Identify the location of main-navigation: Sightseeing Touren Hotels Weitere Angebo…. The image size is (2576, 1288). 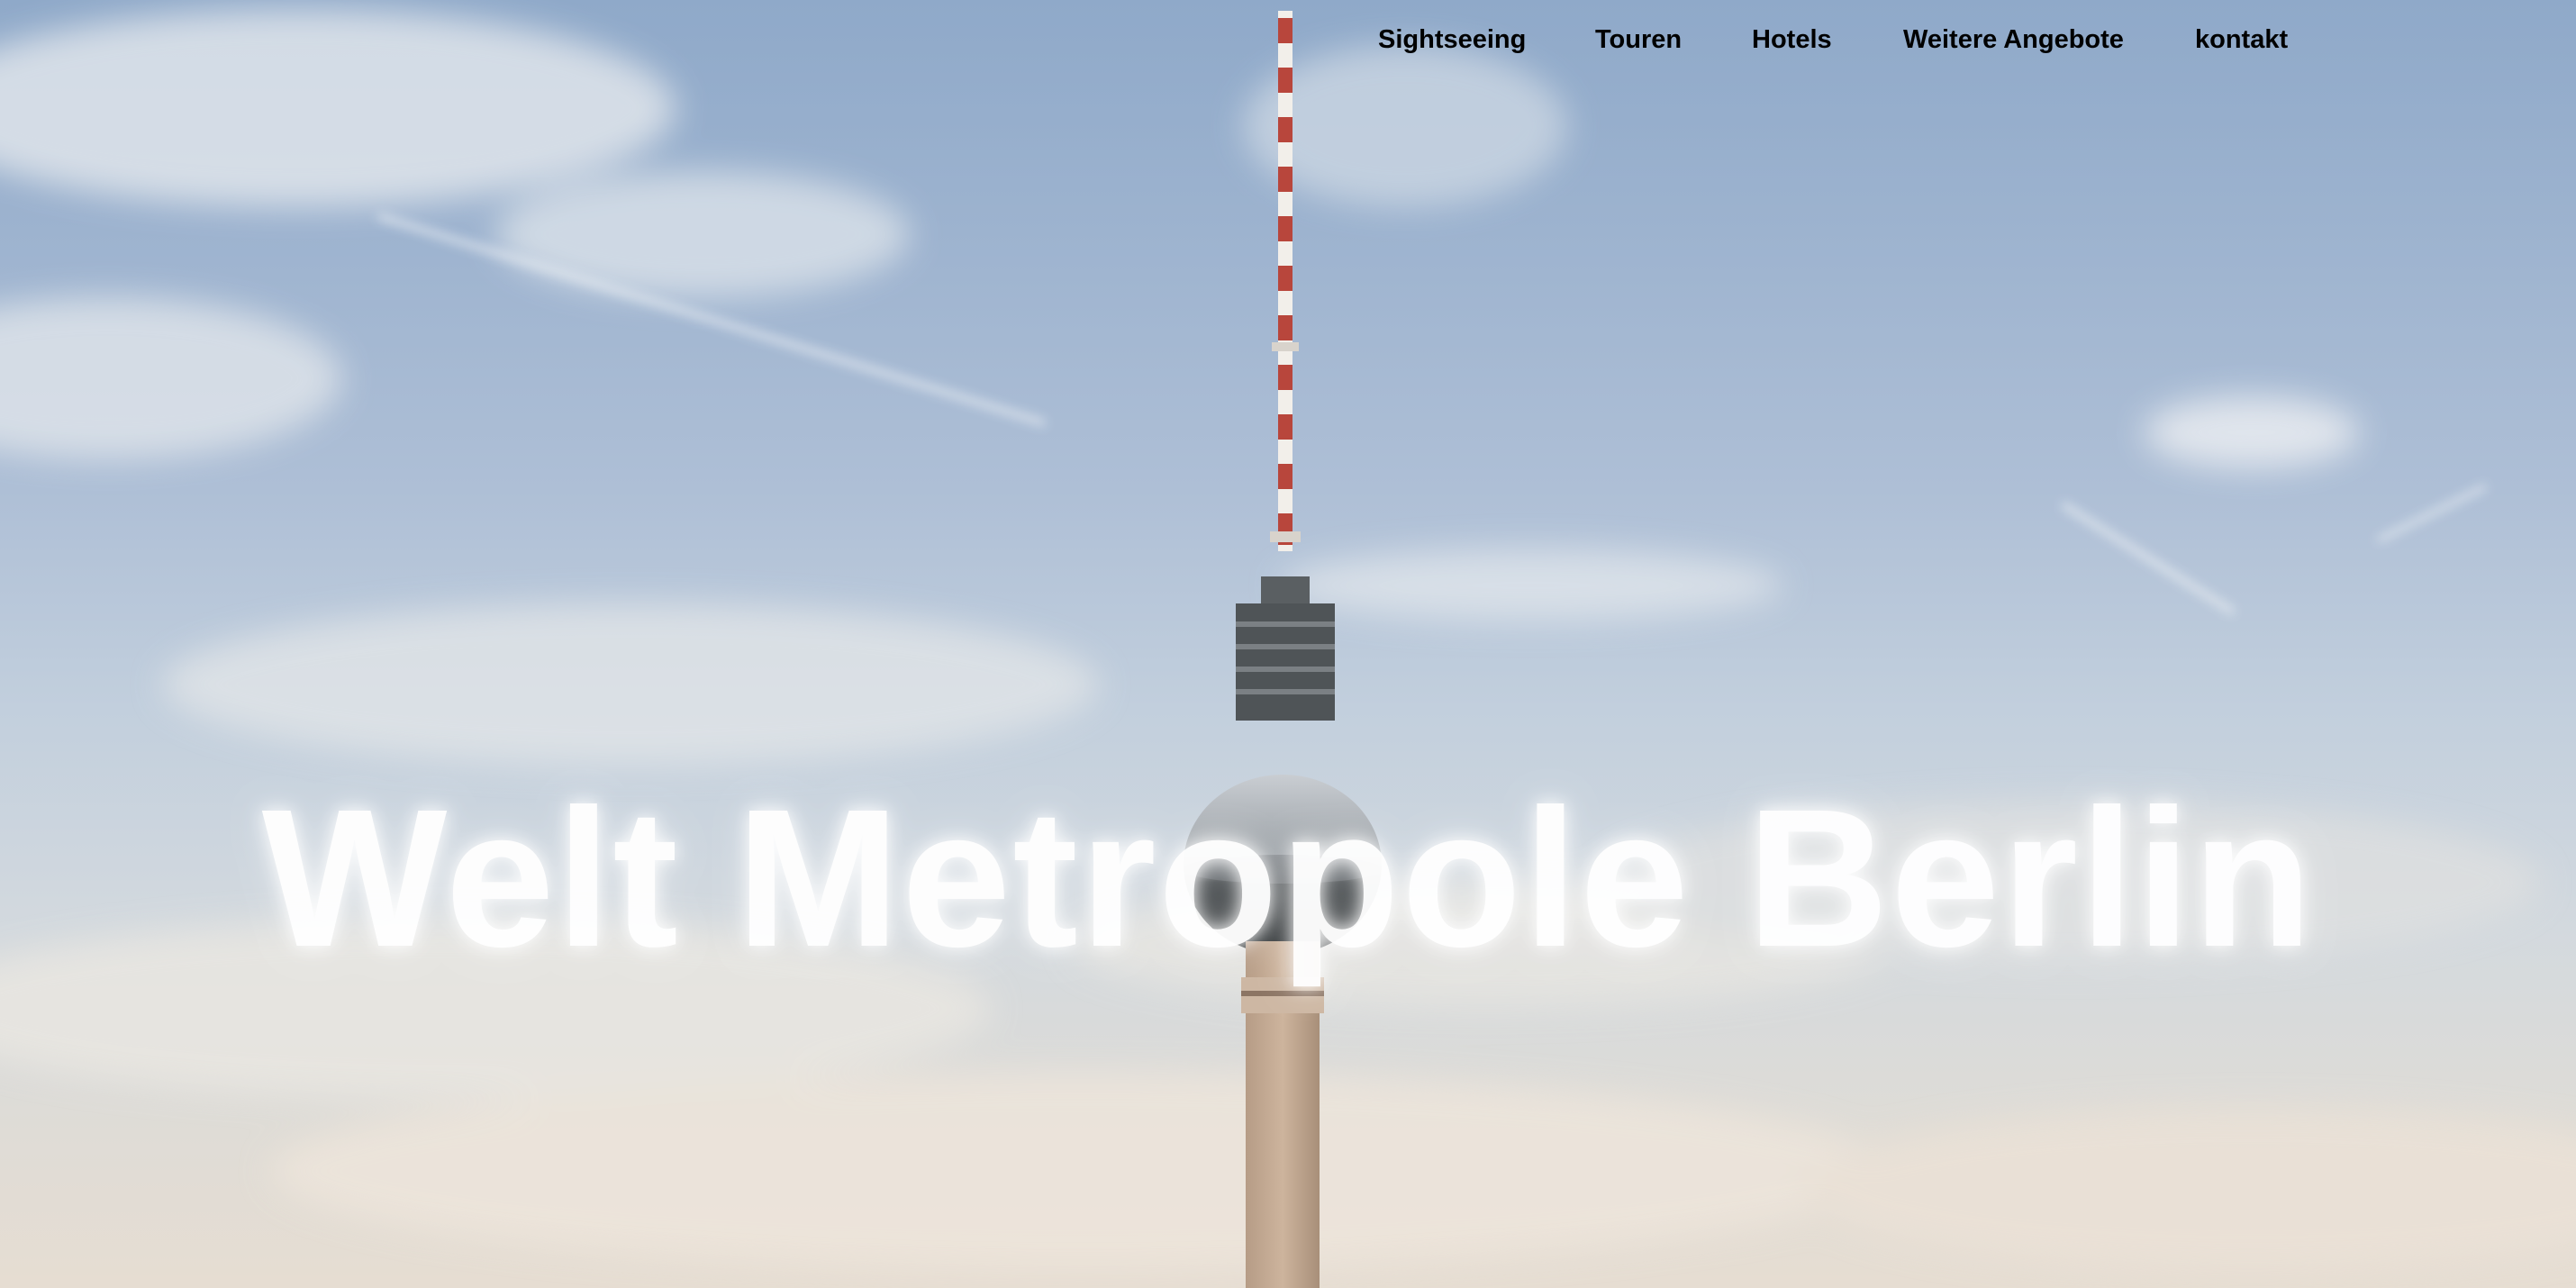
(1288, 40).